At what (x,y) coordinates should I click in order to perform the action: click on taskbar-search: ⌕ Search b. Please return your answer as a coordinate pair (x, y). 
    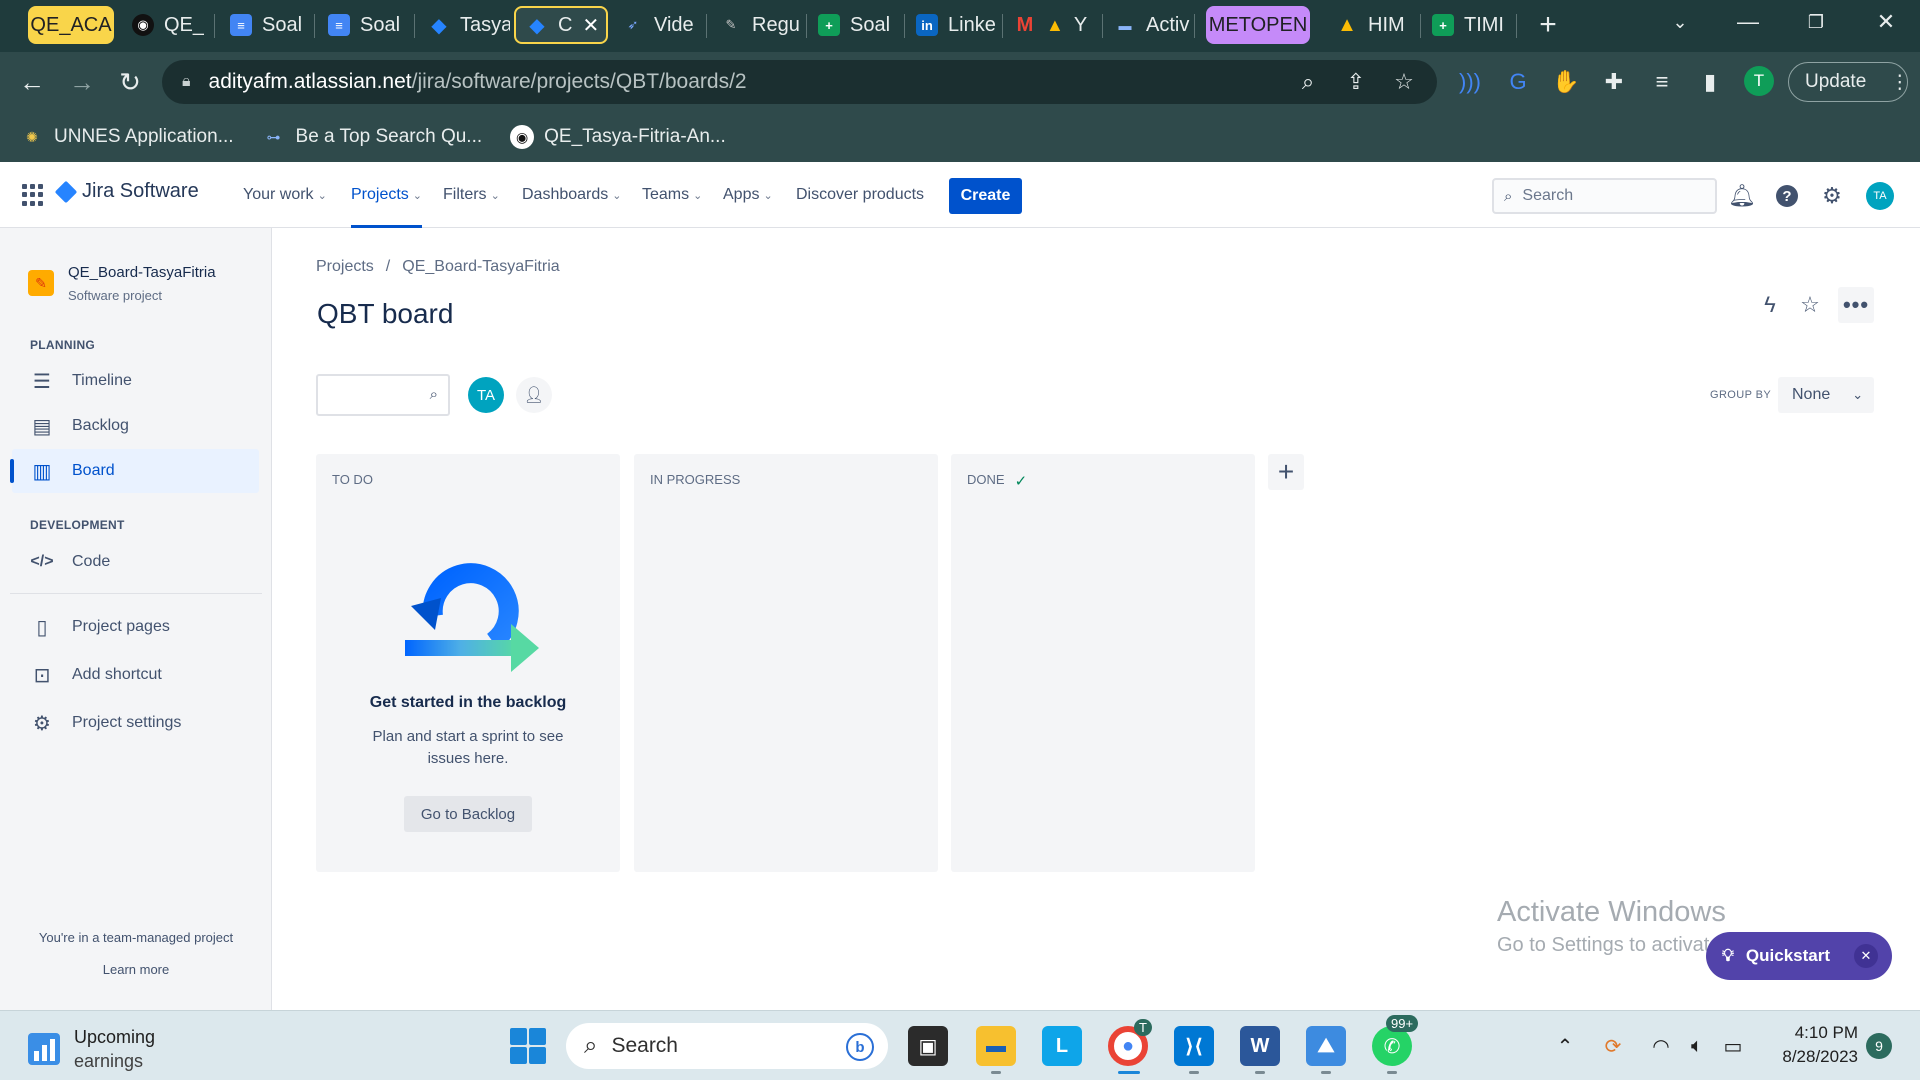
    Looking at the image, I should click on (727, 1046).